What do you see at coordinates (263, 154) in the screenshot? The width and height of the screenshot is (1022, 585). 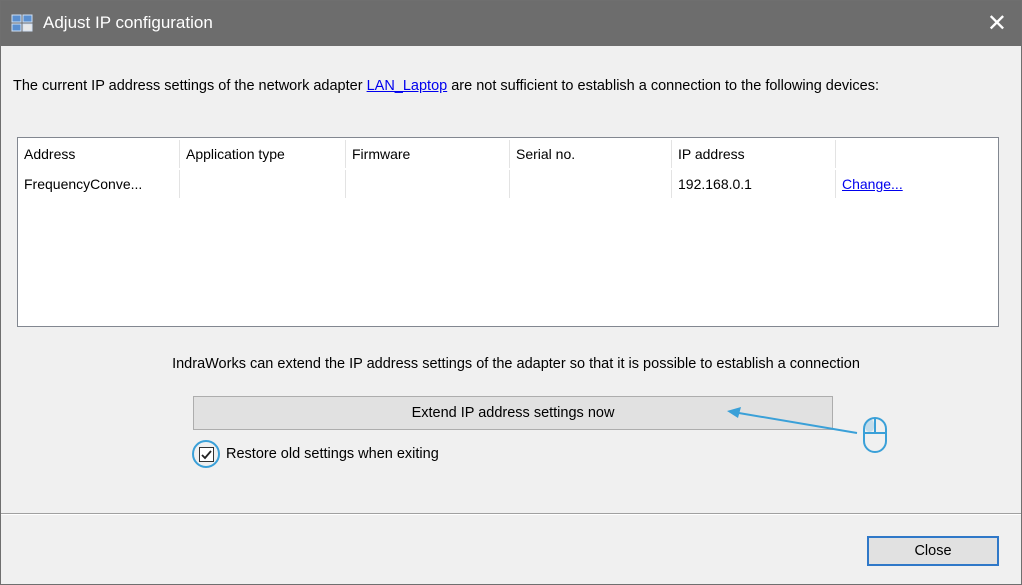 I see `column-header-application-type: Application type` at bounding box center [263, 154].